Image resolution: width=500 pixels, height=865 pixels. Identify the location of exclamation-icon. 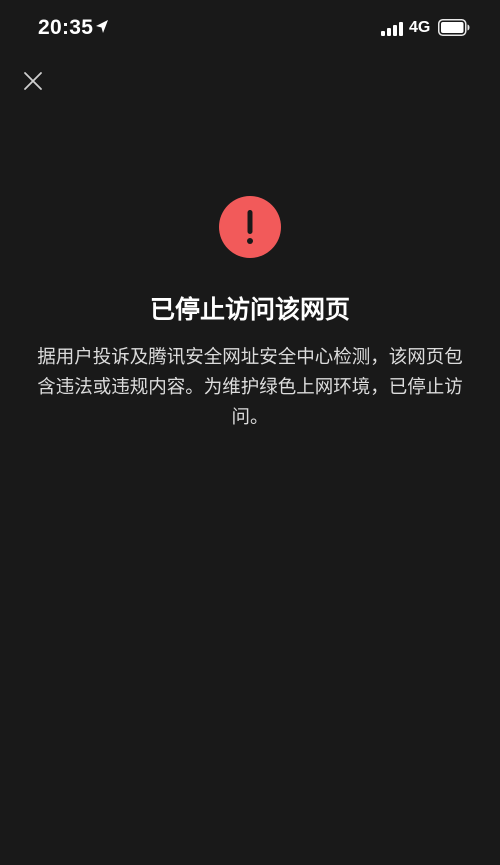
(250, 227).